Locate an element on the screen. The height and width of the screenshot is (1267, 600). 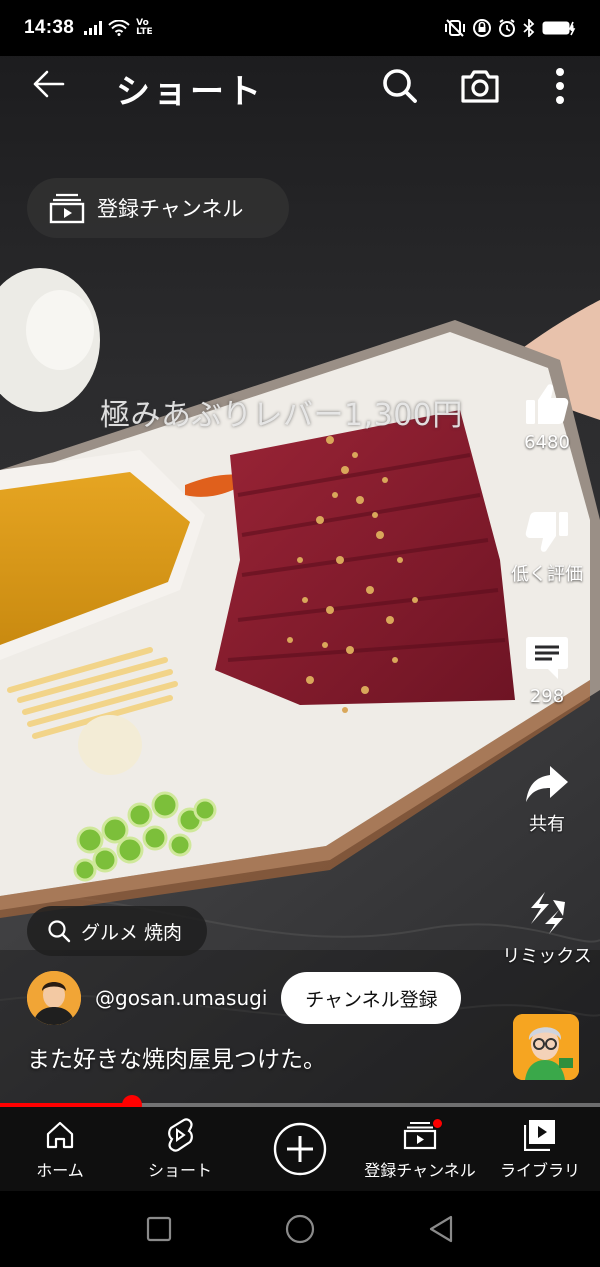
system-navigation-bar is located at coordinates (300, 1229).